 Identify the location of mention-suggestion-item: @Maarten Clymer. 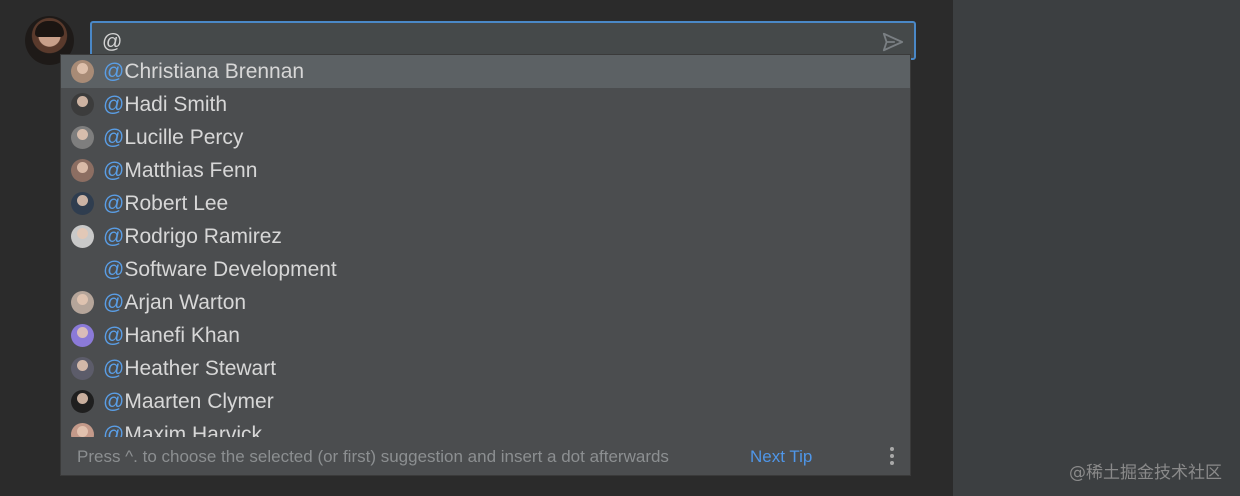
(485, 401).